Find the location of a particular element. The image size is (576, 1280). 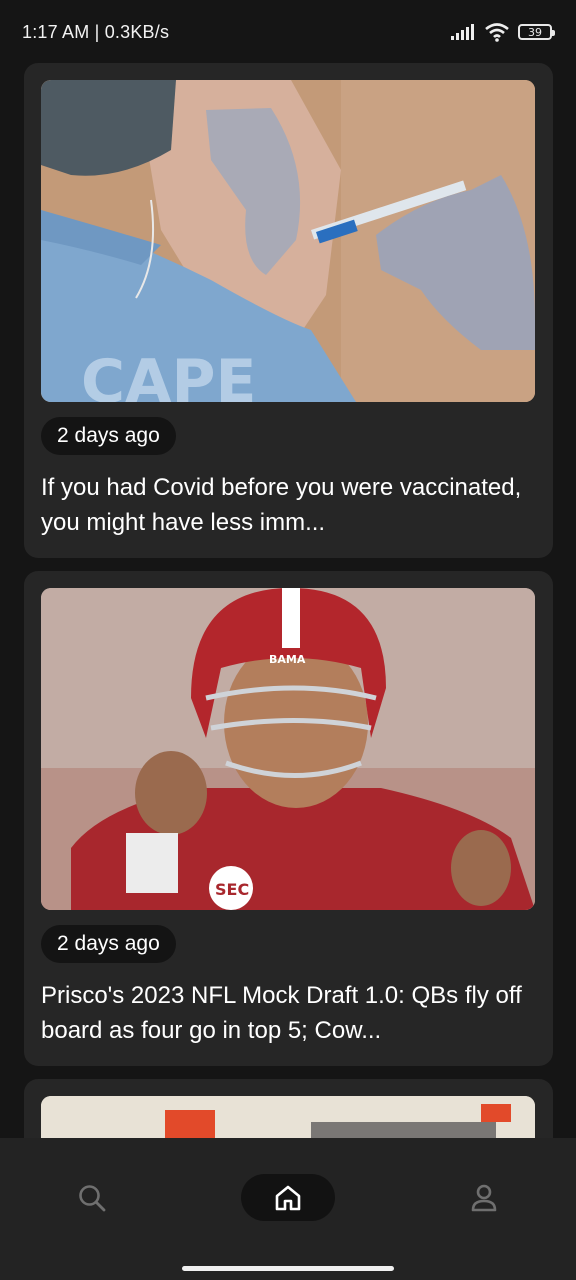

svg-text: BAMA is located at coordinates (287, 659).